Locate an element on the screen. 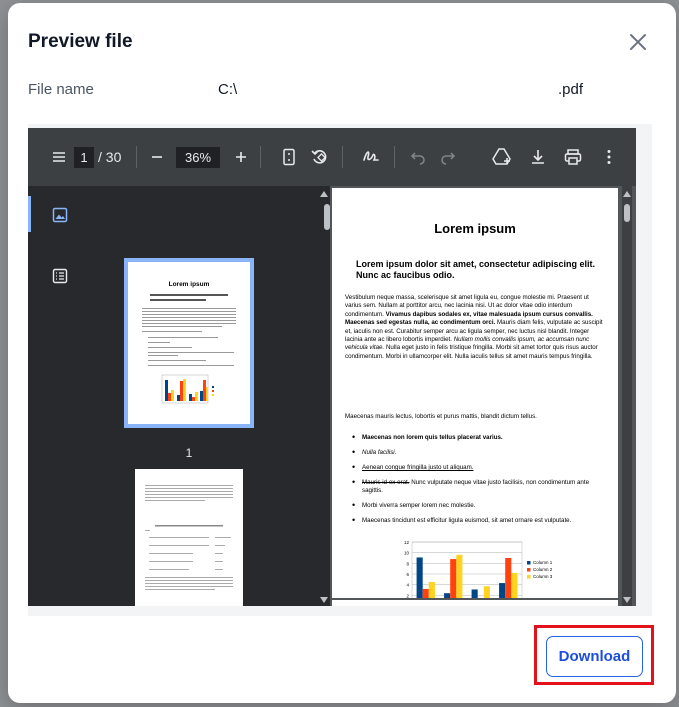 The width and height of the screenshot is (679, 707). close-button is located at coordinates (638, 42).